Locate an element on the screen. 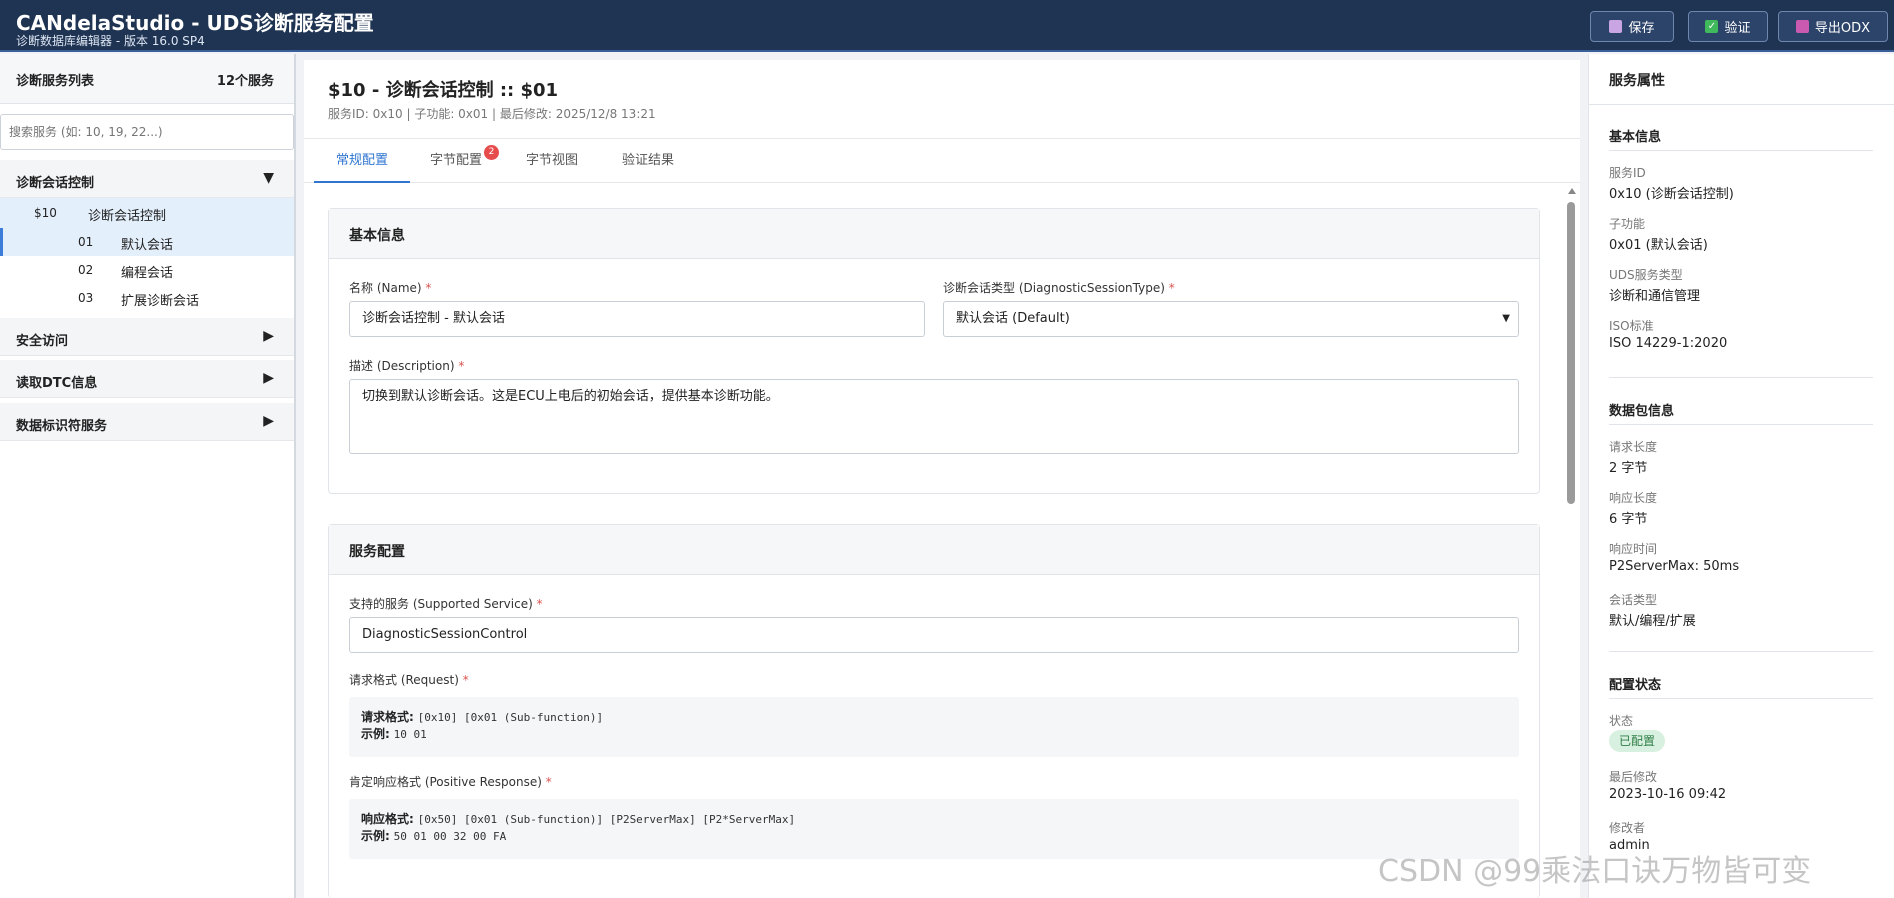 The height and width of the screenshot is (898, 1894). section-packet-info: 数据包信息 is located at coordinates (1642, 411).